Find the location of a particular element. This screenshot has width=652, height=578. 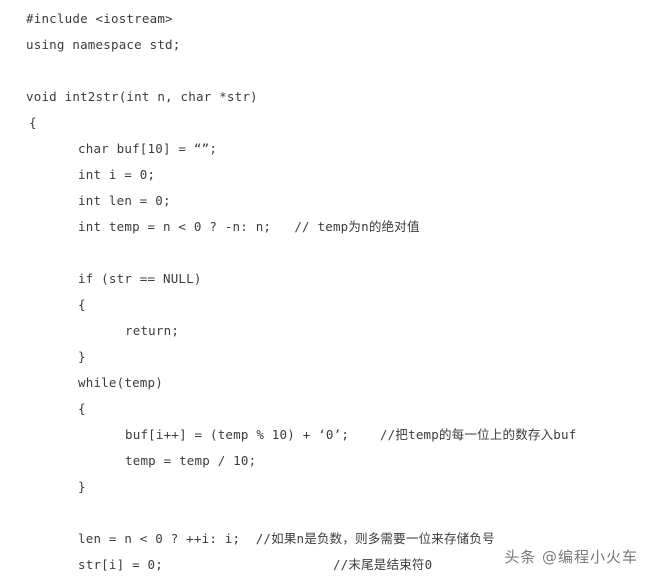

code-source: return; is located at coordinates (152, 330).